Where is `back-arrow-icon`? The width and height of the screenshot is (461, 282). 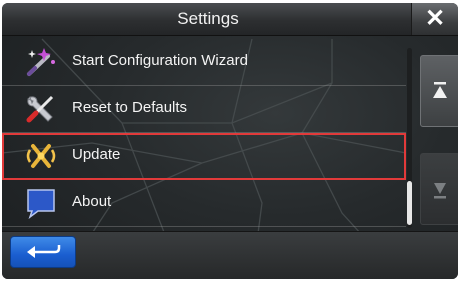 back-arrow-icon is located at coordinates (44, 251).